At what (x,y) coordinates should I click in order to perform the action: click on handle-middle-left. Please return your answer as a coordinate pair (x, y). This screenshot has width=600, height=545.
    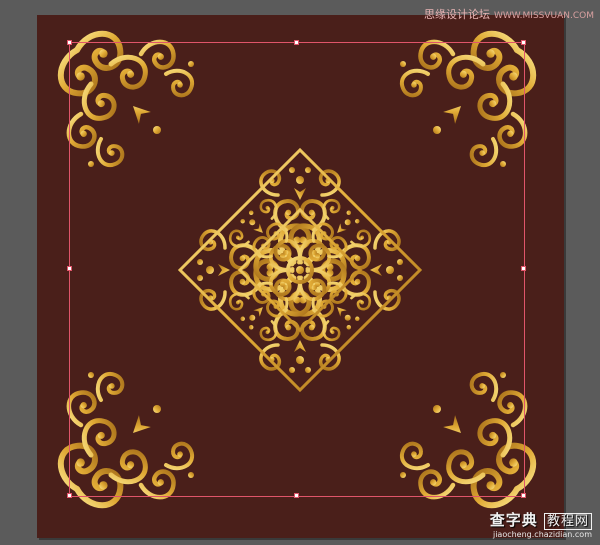
    Looking at the image, I should click on (69, 268).